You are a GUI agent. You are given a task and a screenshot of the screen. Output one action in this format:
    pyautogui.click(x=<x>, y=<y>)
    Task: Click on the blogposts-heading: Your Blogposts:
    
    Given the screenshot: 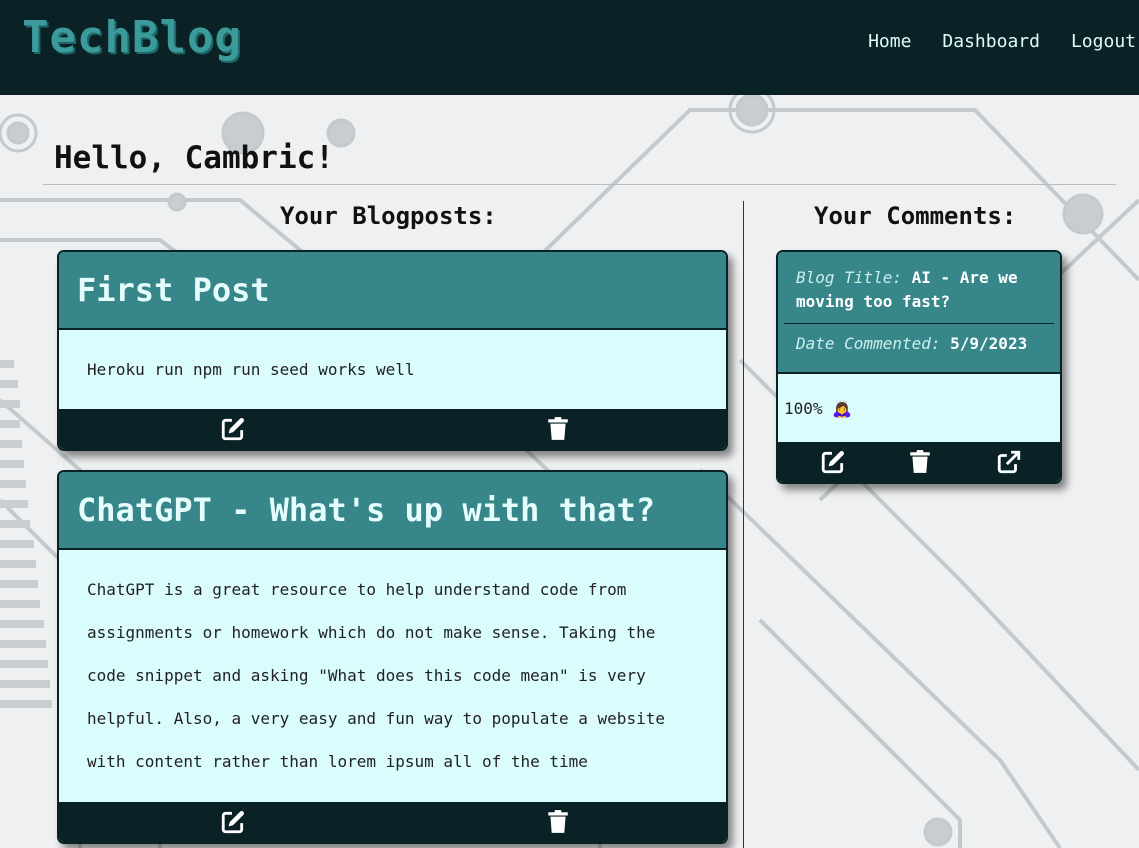 What is the action you would take?
    pyautogui.click(x=388, y=216)
    